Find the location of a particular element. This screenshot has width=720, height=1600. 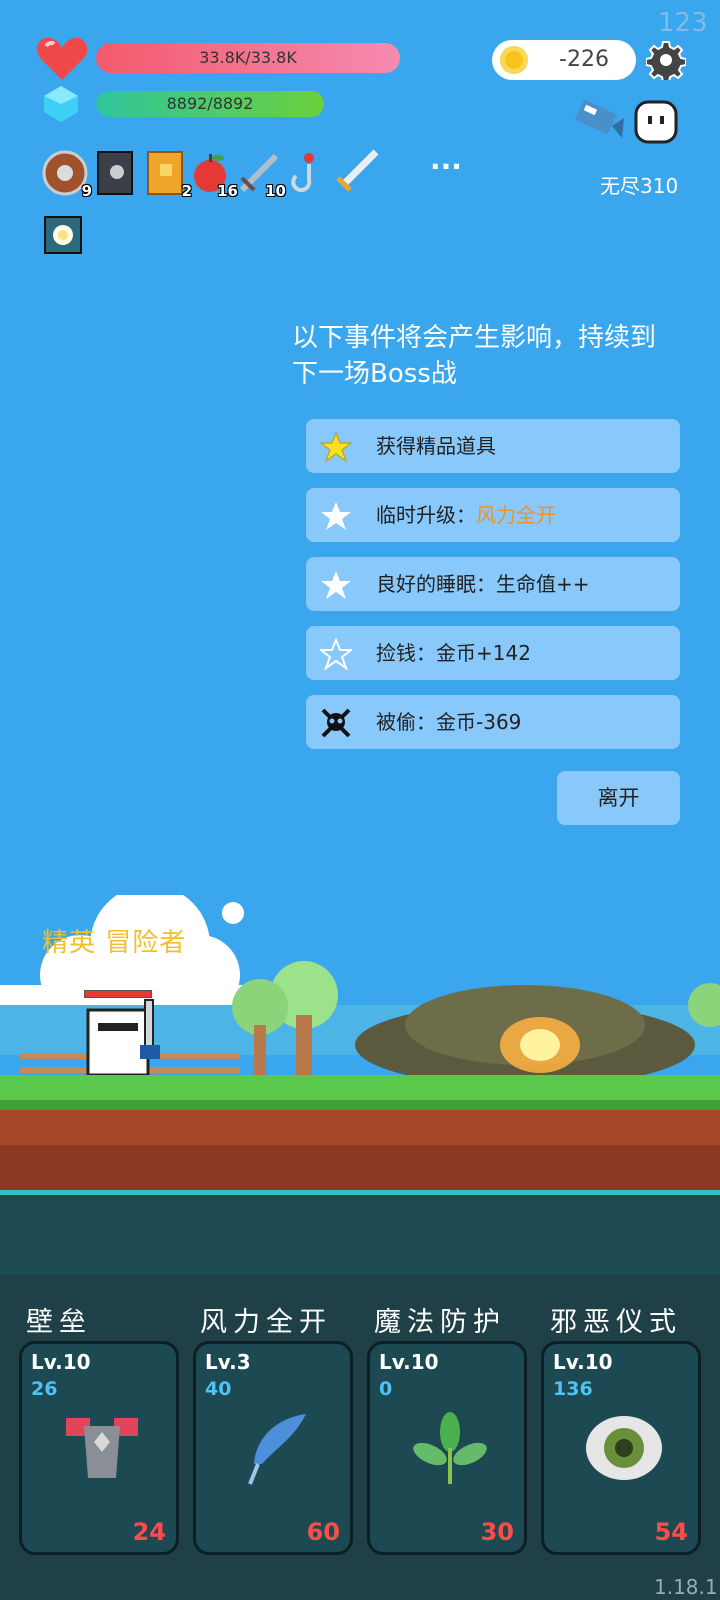

settings-gear-icon is located at coordinates (666, 60).